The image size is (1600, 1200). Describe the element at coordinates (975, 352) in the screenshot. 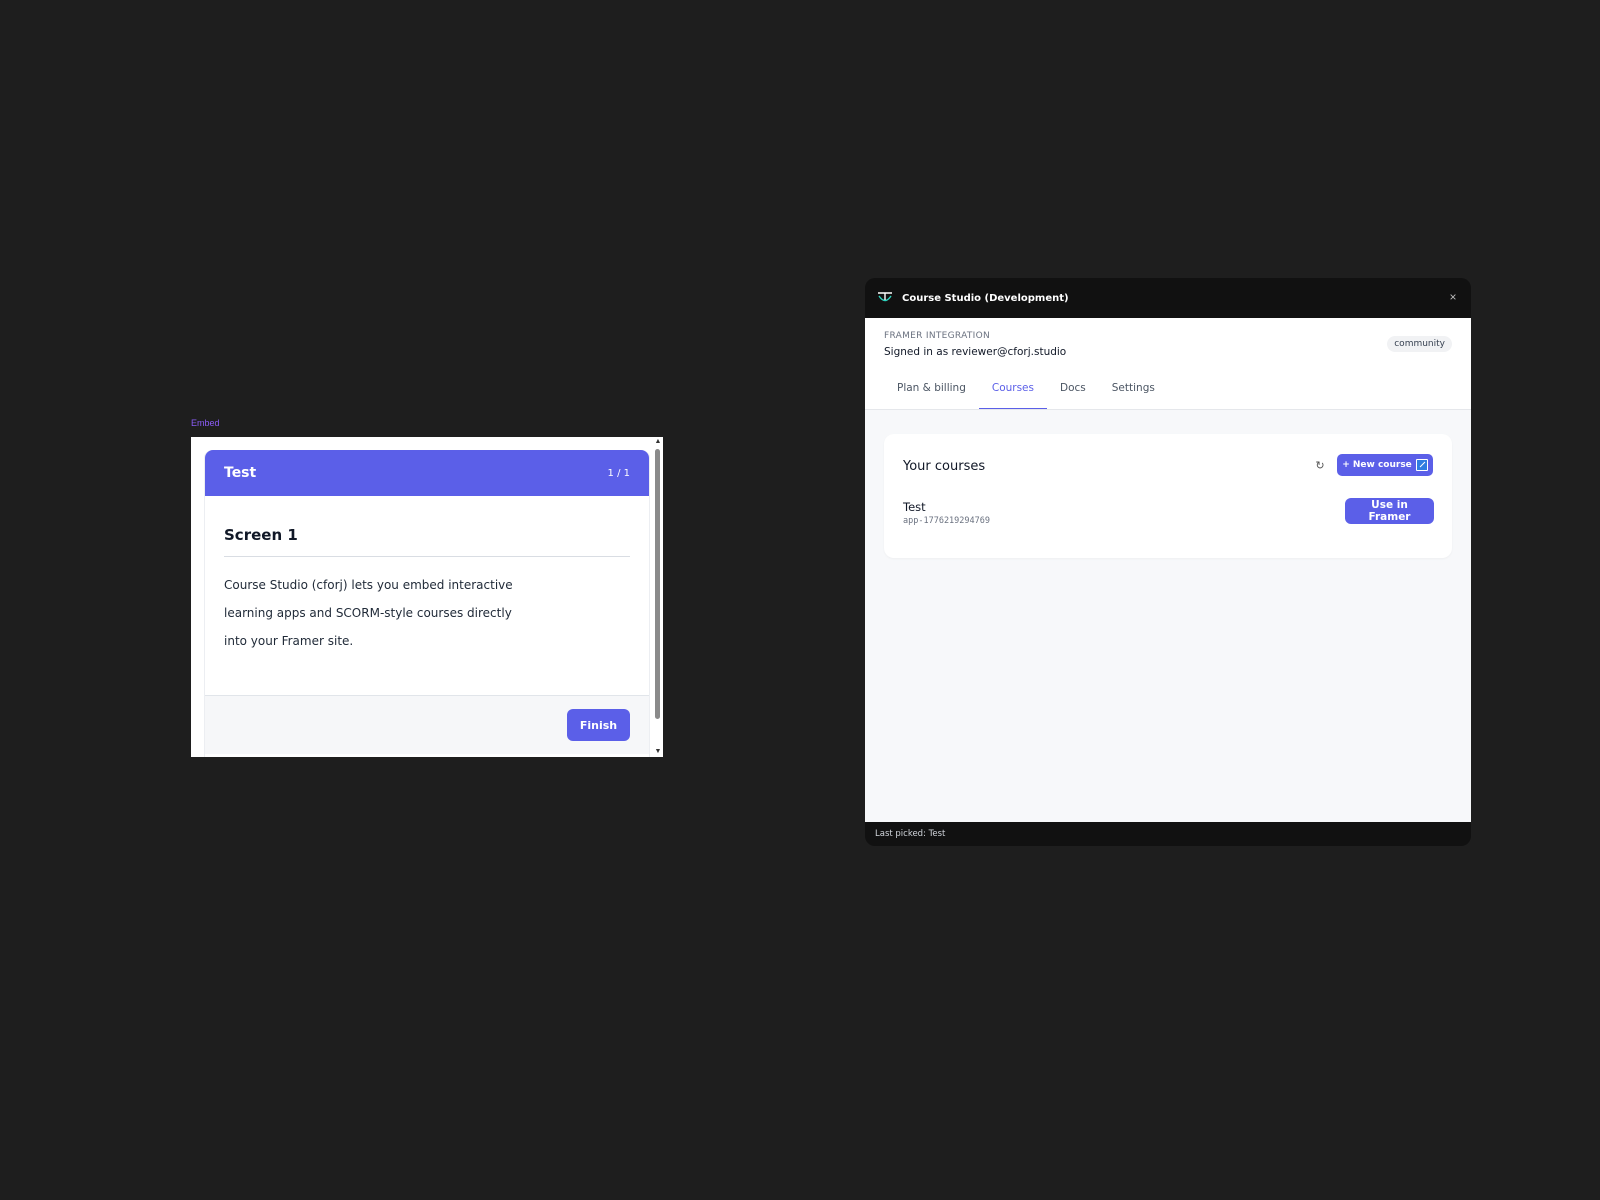

I see `signed-in-text: Signed in as reviewer@cforj.studio` at that location.